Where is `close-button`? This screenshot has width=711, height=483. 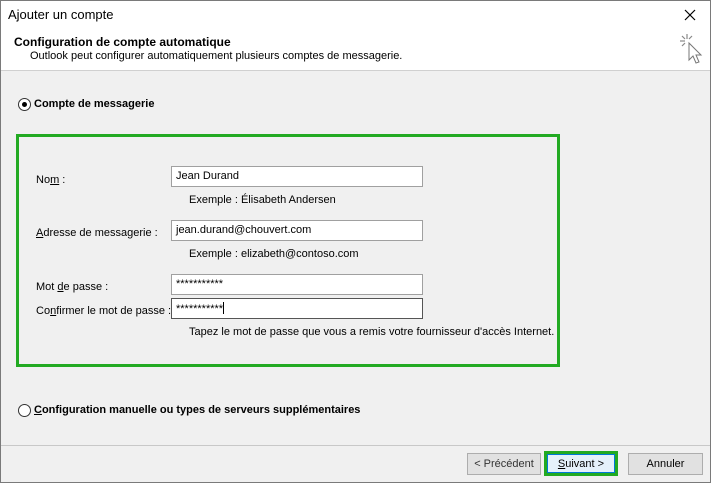
close-button is located at coordinates (690, 15).